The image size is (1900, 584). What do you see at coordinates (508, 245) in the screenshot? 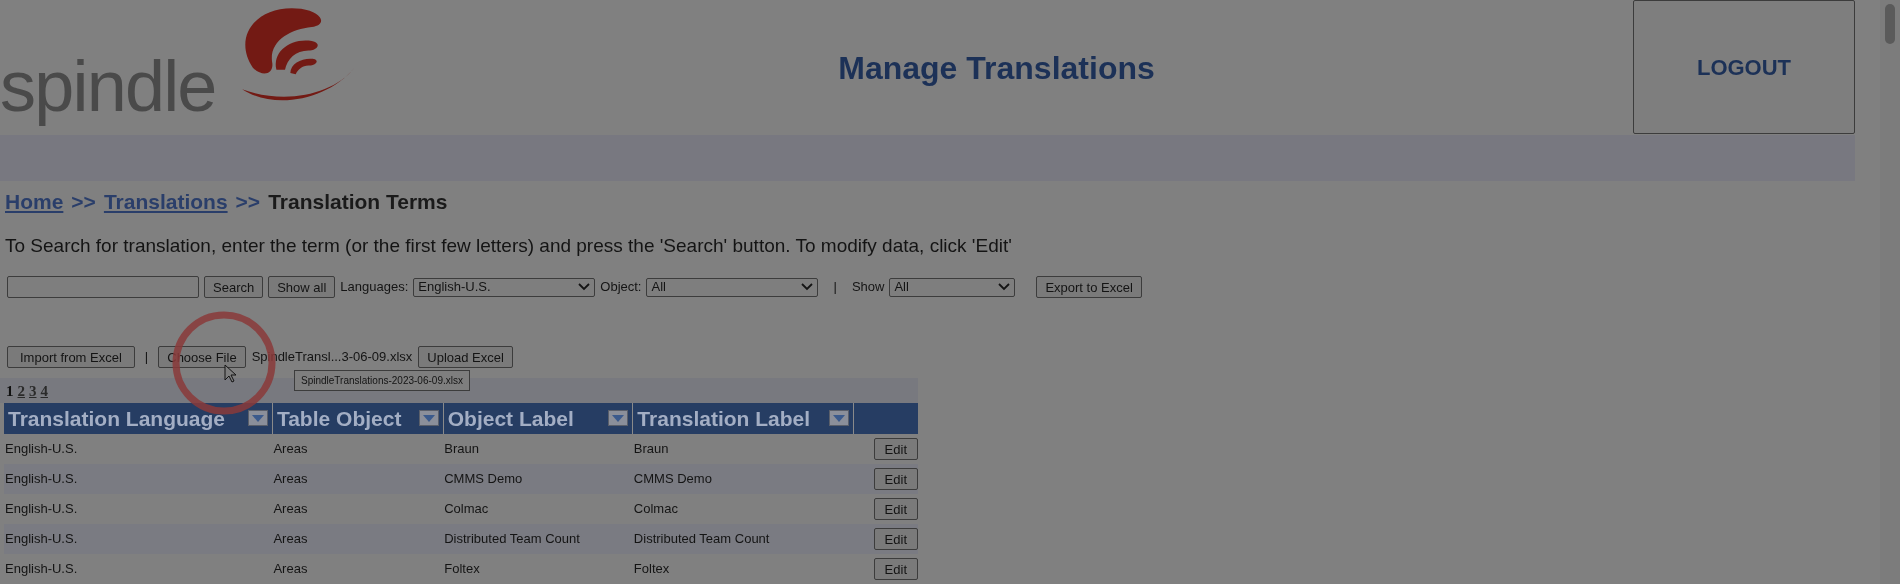
I see `instructions-text: To Search for translation, enter the term (or the first few letters) and press the 'Search' button. To modify data, click 'Edit'` at bounding box center [508, 245].